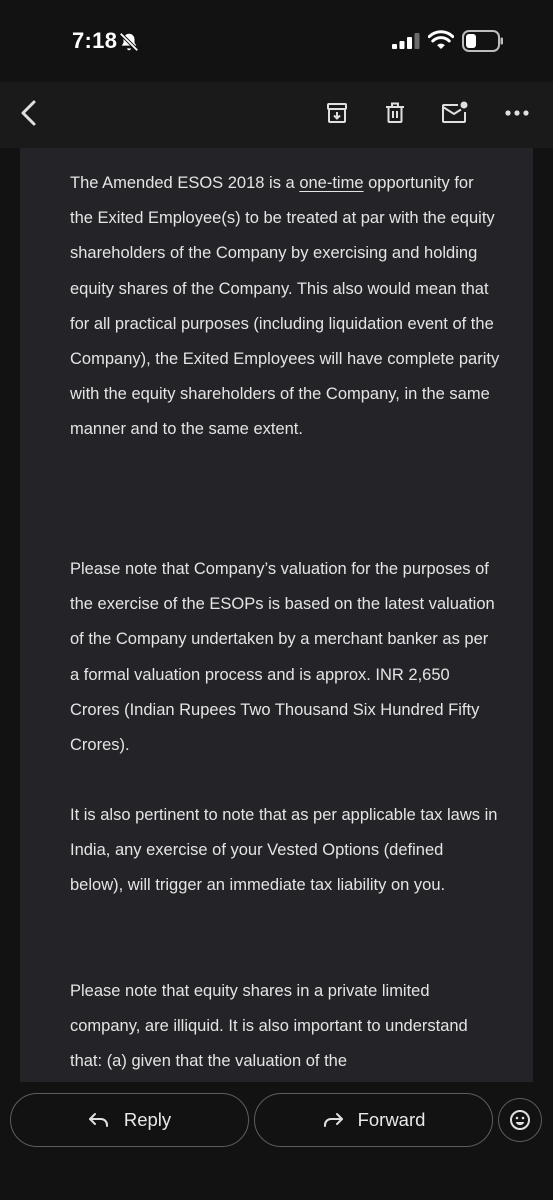 This screenshot has height=1200, width=553. What do you see at coordinates (331, 183) in the screenshot?
I see `underlined-text: one-time` at bounding box center [331, 183].